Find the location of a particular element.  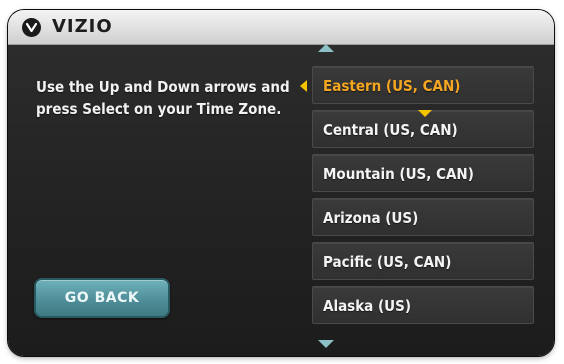

title-bar: VIZIO is located at coordinates (281, 27).